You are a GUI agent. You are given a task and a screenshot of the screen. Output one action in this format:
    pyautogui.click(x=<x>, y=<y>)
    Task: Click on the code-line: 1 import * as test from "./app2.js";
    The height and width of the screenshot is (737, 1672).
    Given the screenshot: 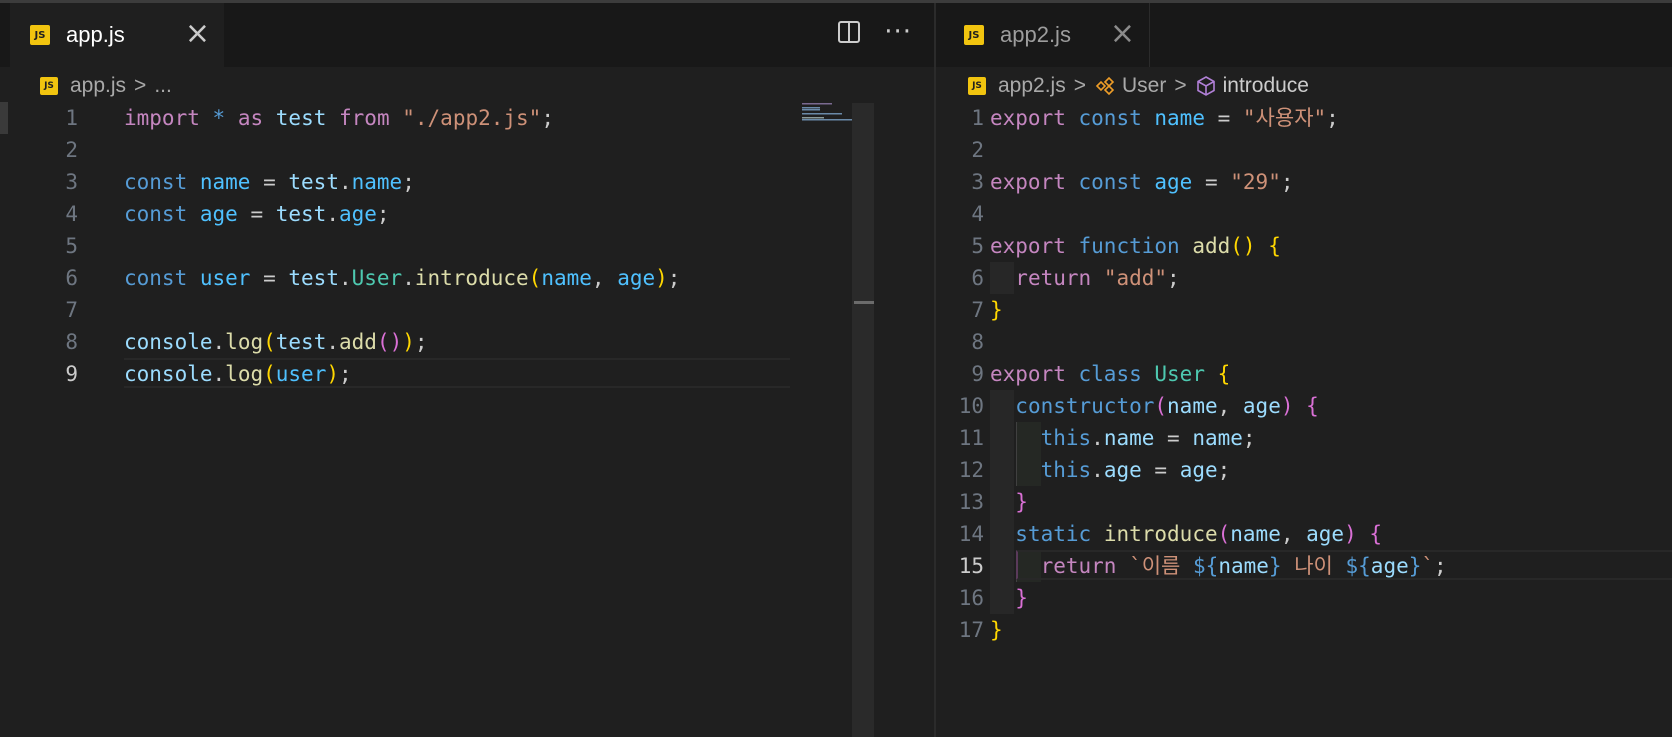 What is the action you would take?
    pyautogui.click(x=467, y=118)
    